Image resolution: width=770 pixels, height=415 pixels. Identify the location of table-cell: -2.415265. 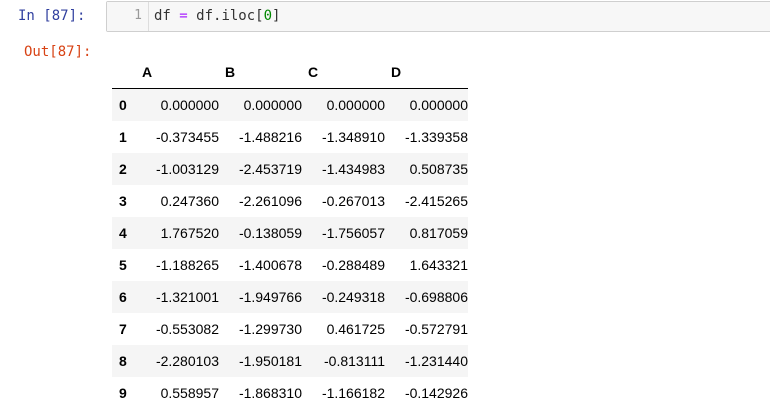
(436, 201).